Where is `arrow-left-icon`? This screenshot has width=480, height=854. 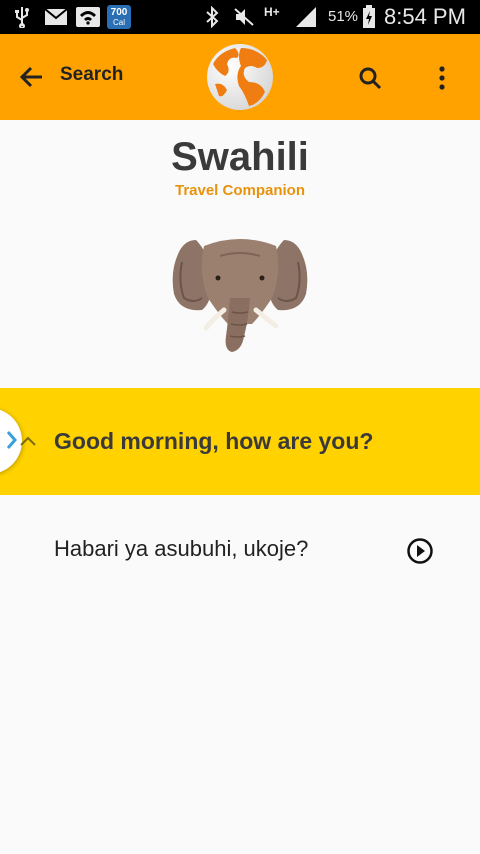 arrow-left-icon is located at coordinates (31, 77).